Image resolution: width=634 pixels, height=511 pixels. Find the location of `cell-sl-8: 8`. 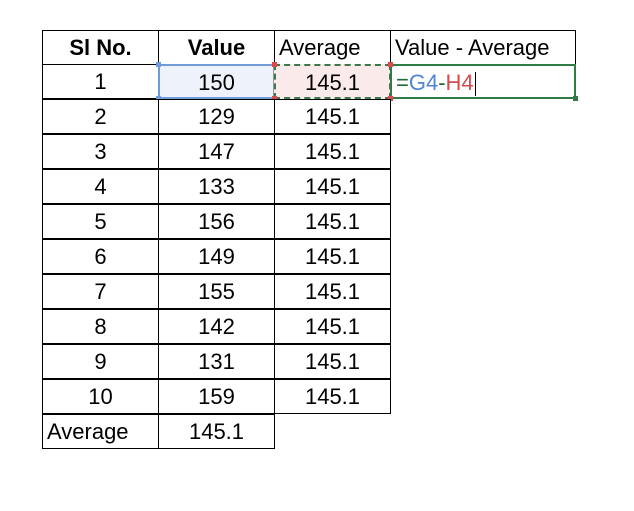

cell-sl-8: 8 is located at coordinates (100, 326).